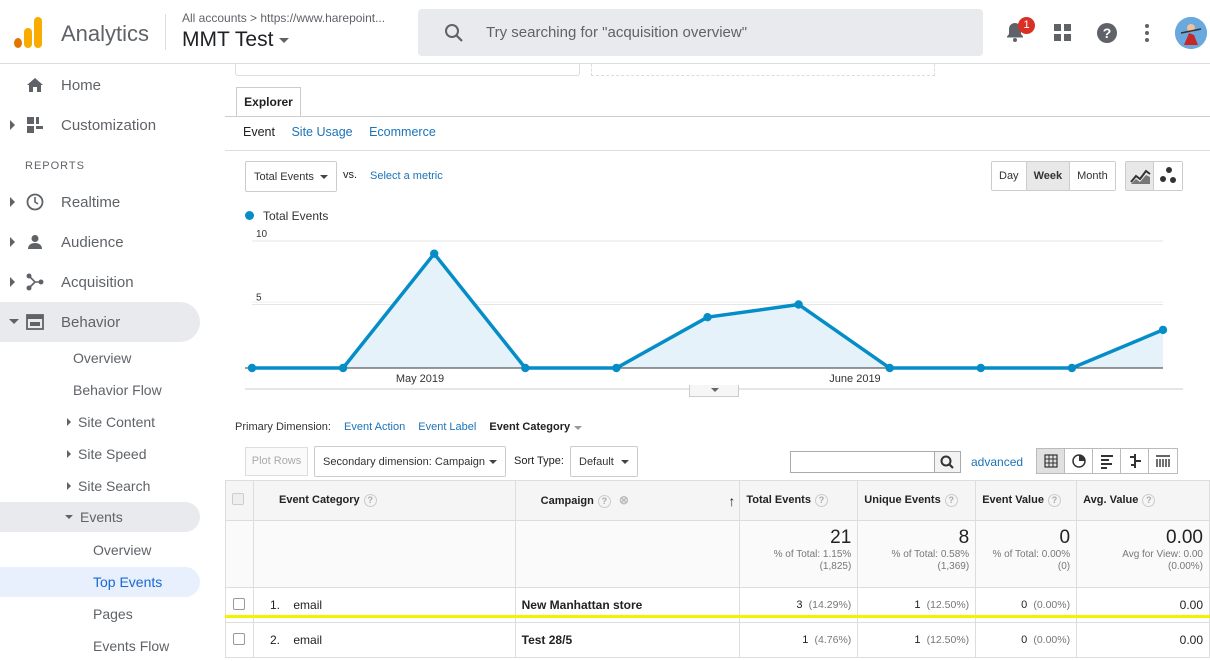 Image resolution: width=1210 pixels, height=661 pixels. Describe the element at coordinates (131, 646) in the screenshot. I see `sidebar-item-events-flow: Events Flow` at that location.